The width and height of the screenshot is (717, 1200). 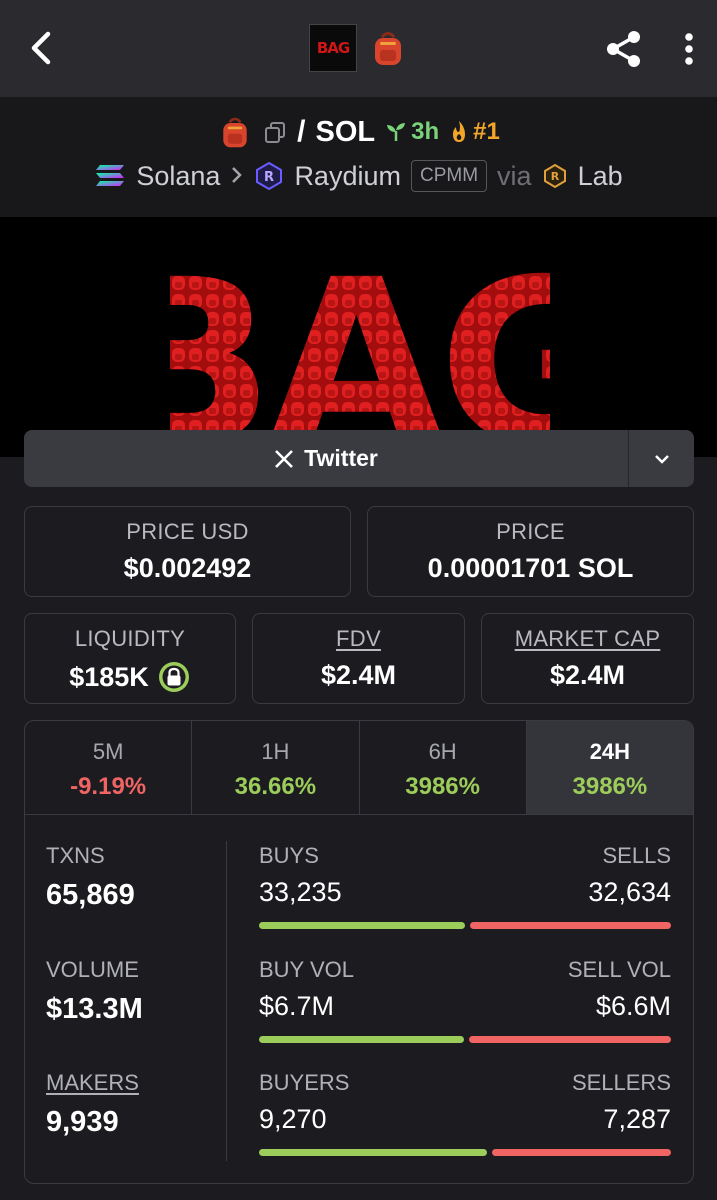 I want to click on sell-vol-bar, so click(x=570, y=1039).